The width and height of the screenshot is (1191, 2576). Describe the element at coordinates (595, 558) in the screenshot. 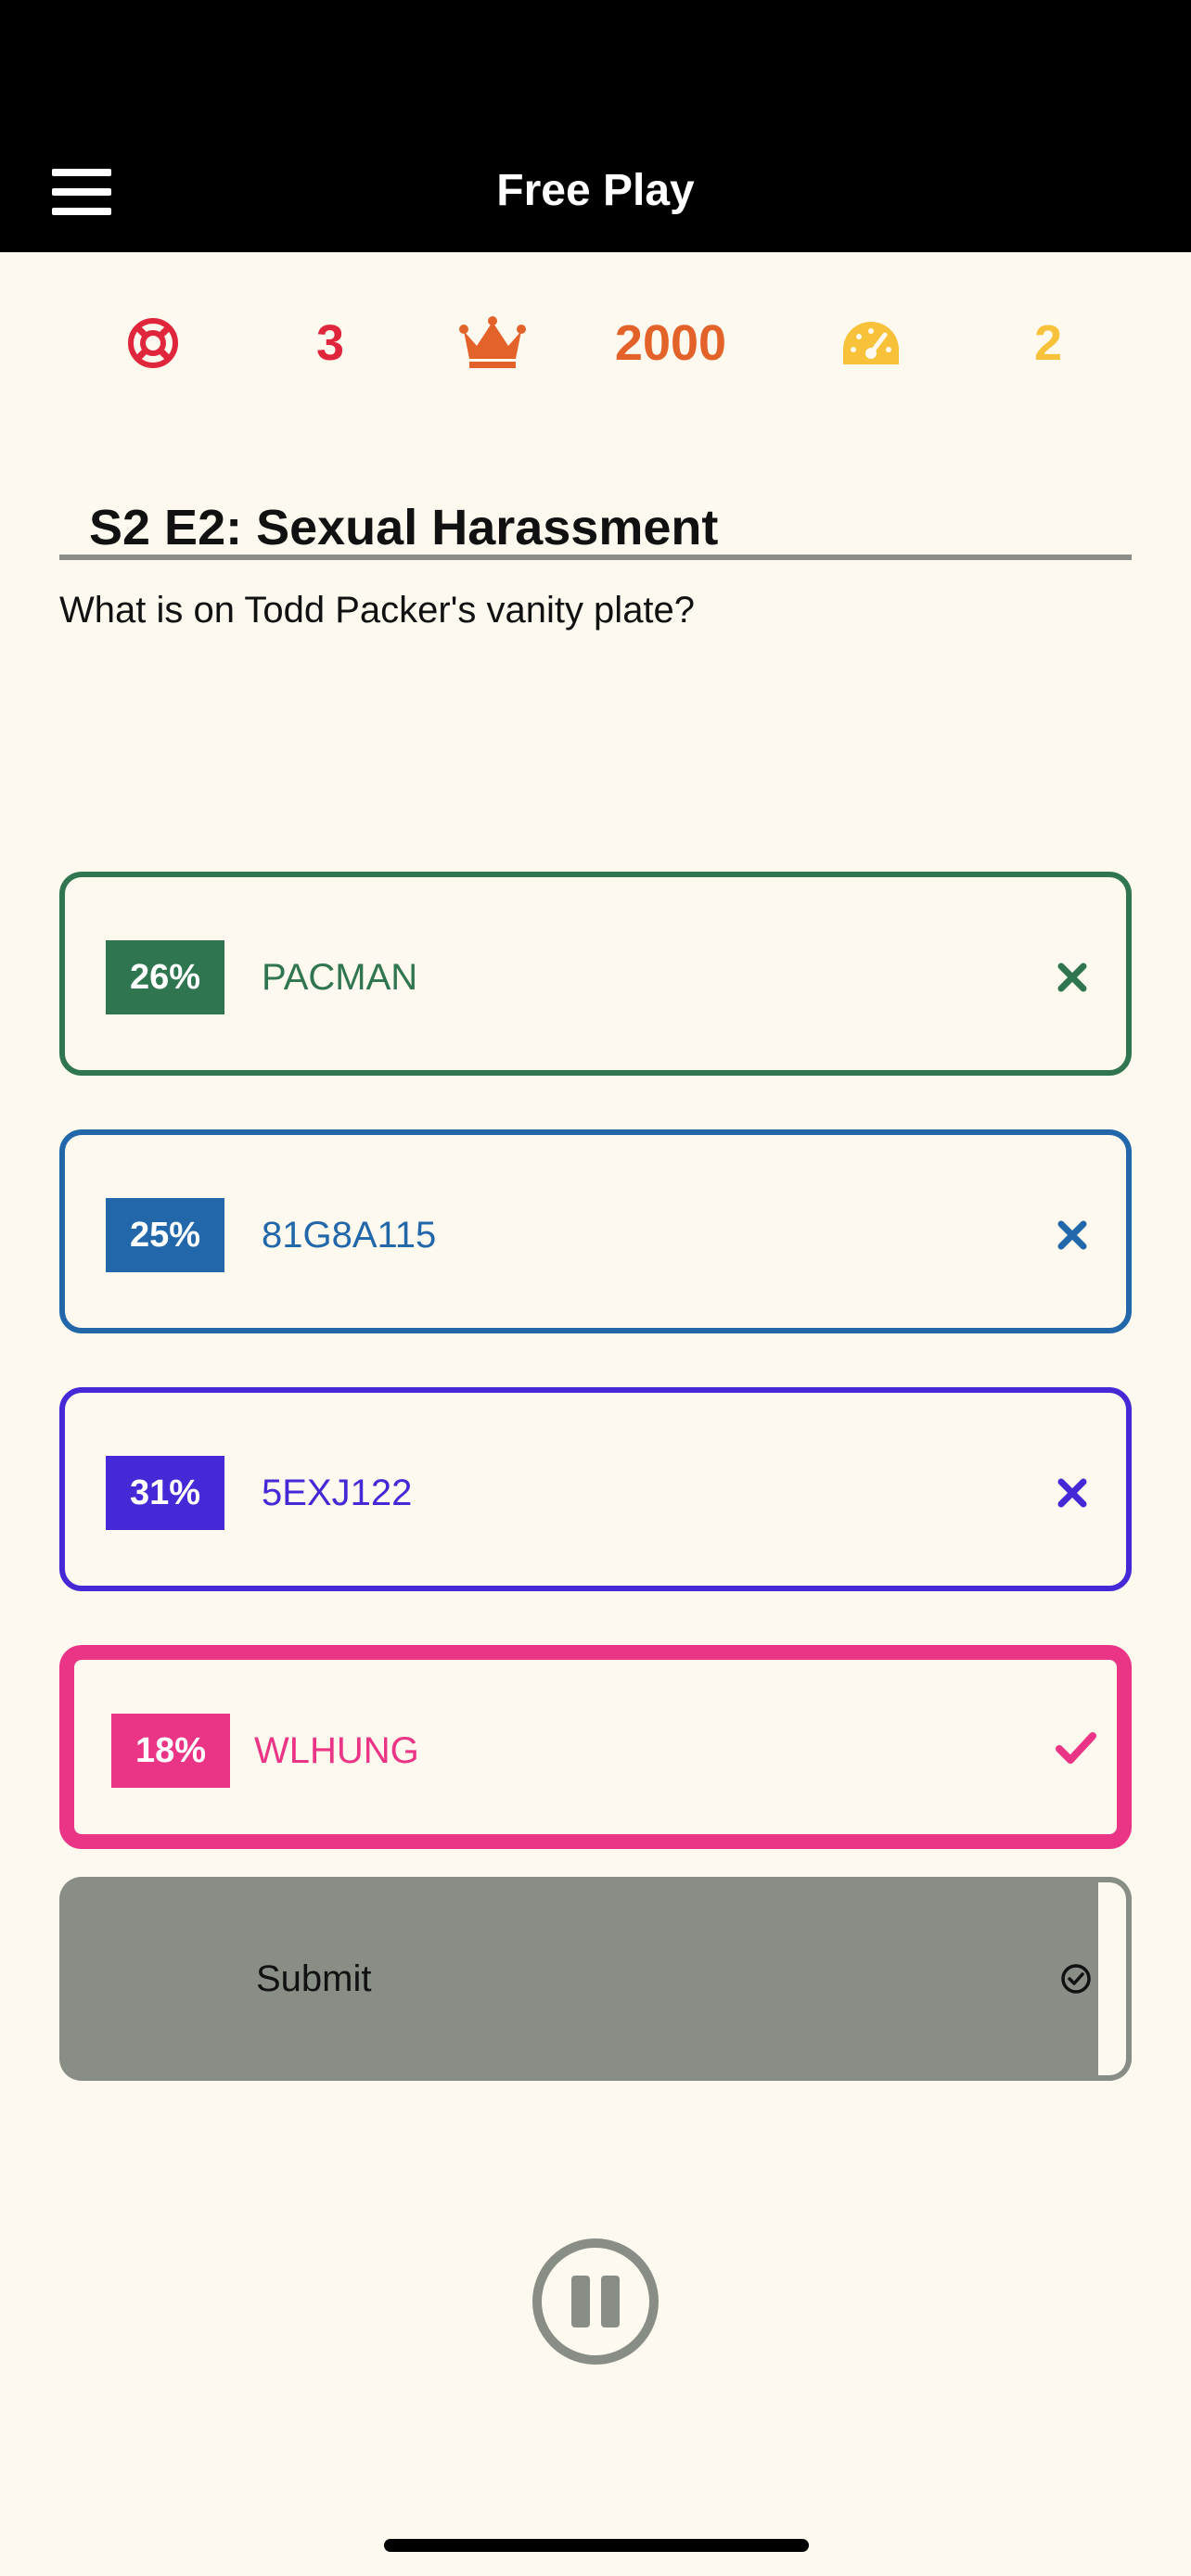

I see `title-divider` at that location.